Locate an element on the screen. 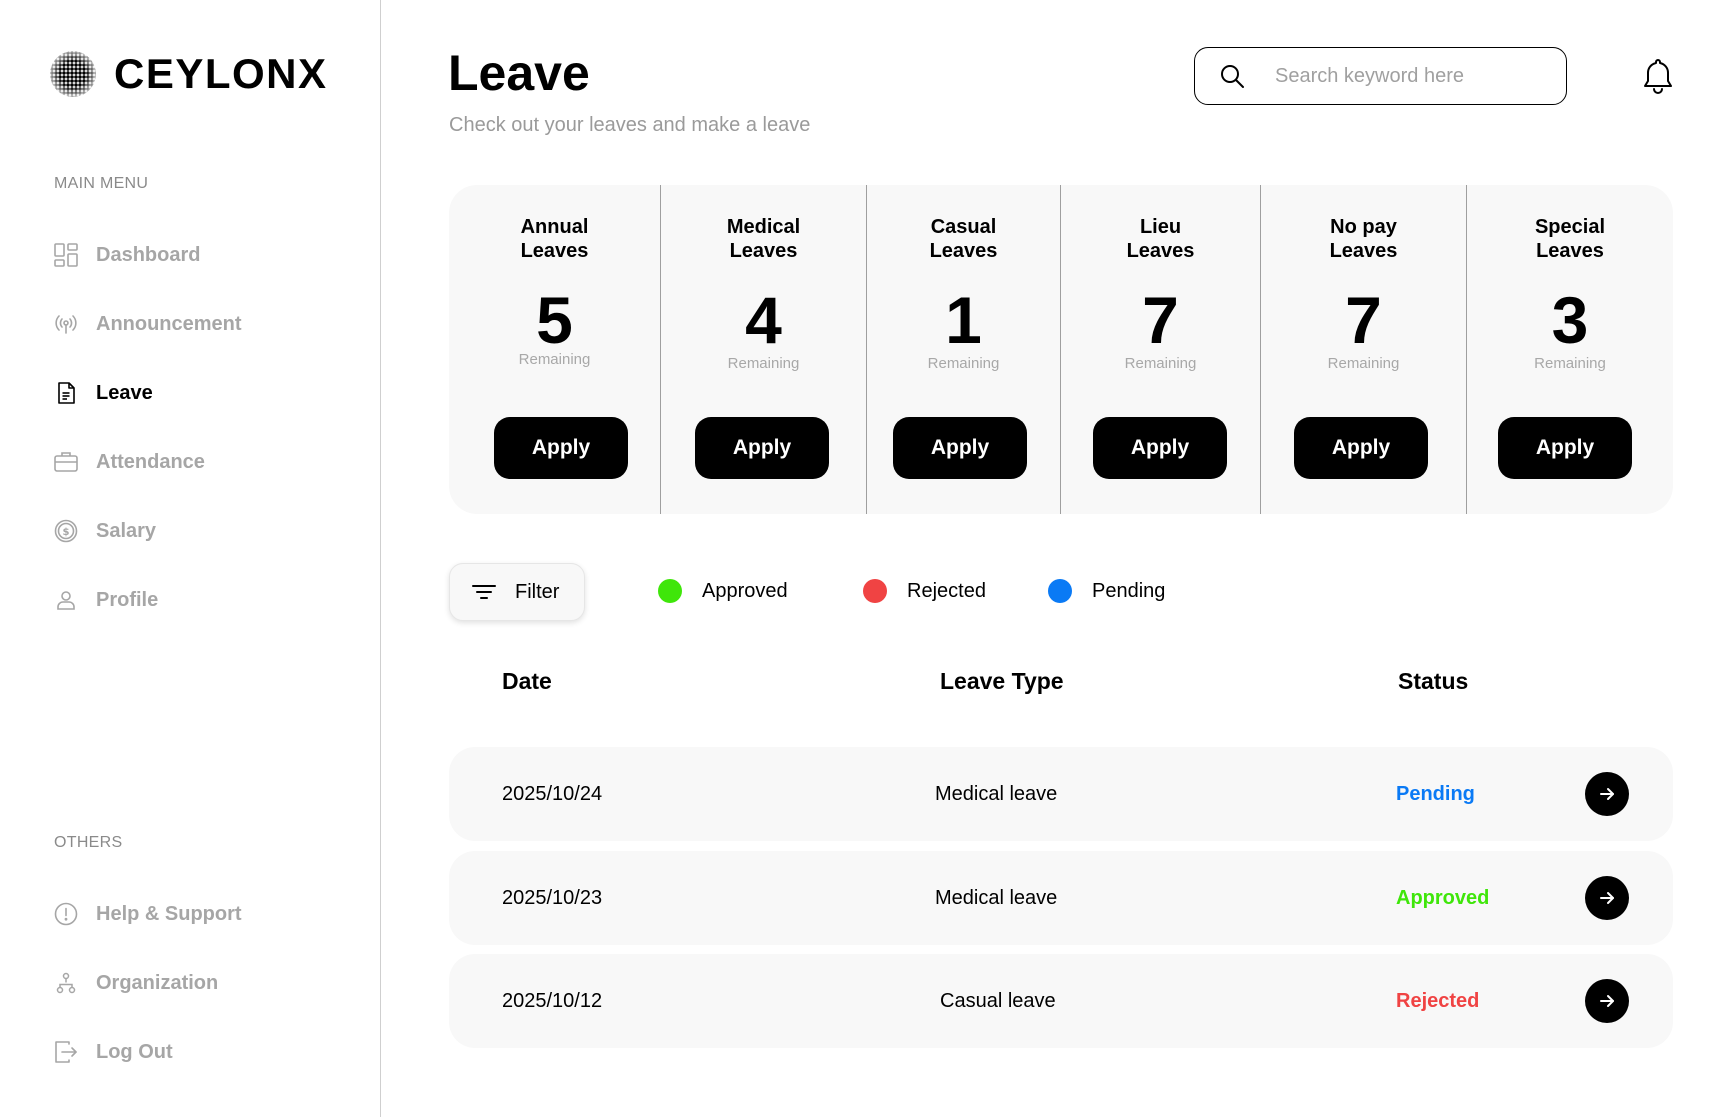 This screenshot has height=1117, width=1728. leave-card-title: No pay Leaves is located at coordinates (1363, 239).